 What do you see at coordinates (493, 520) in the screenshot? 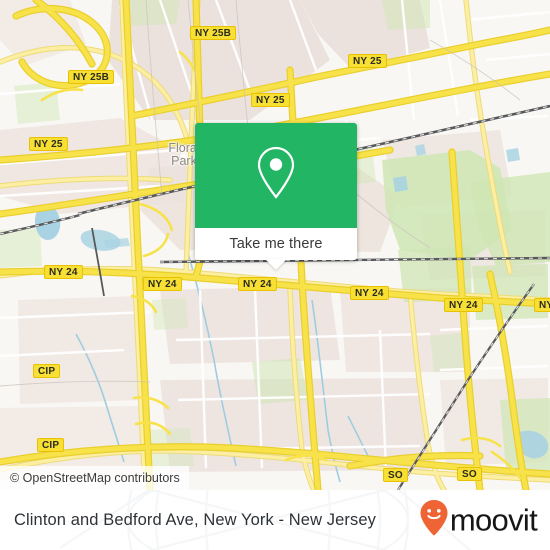
I see `moovit-wordmark: moovit` at bounding box center [493, 520].